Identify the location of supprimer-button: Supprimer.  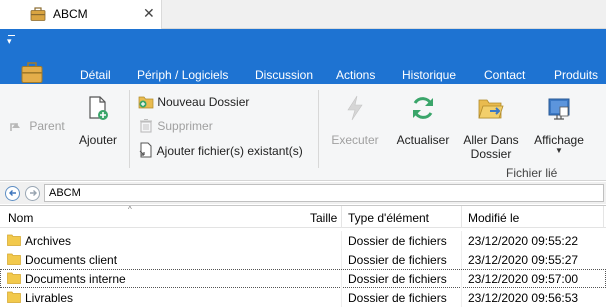
(175, 125).